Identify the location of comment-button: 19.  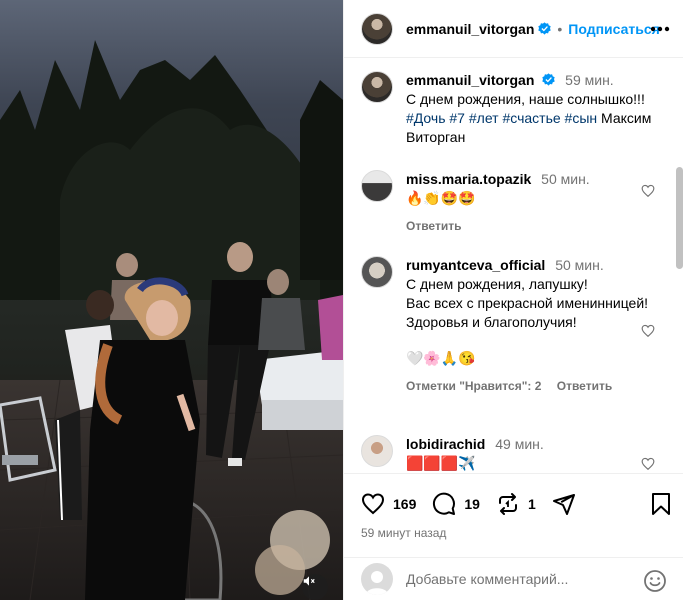
(456, 504).